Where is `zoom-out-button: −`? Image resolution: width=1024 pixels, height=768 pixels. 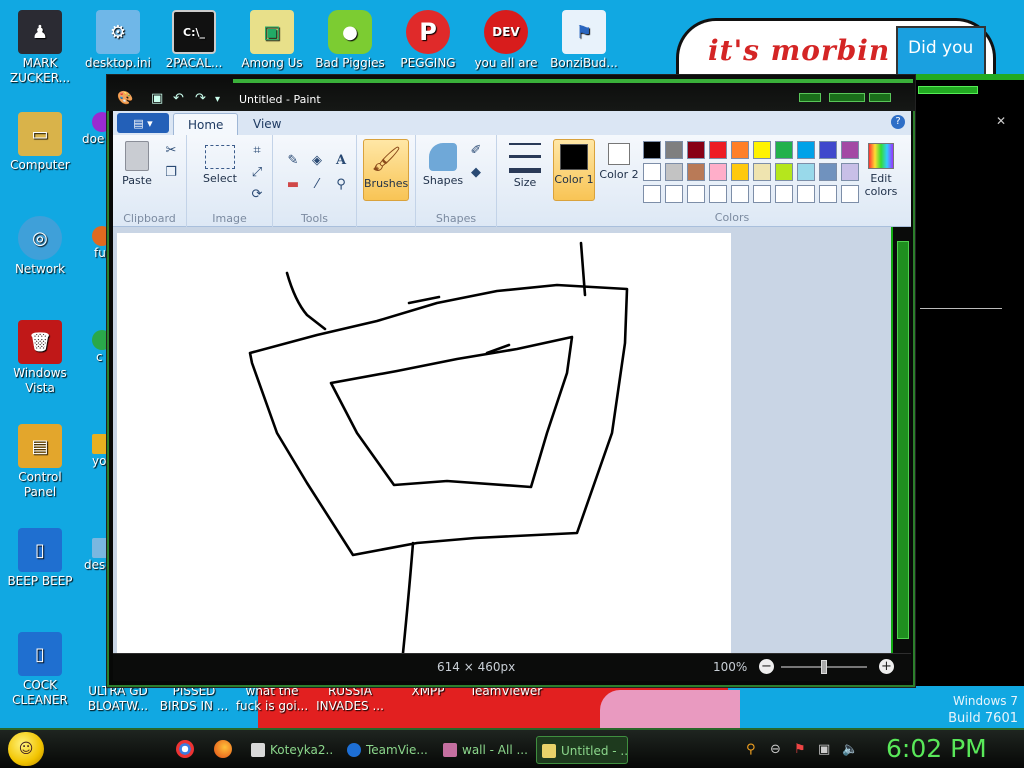 zoom-out-button: − is located at coordinates (766, 666).